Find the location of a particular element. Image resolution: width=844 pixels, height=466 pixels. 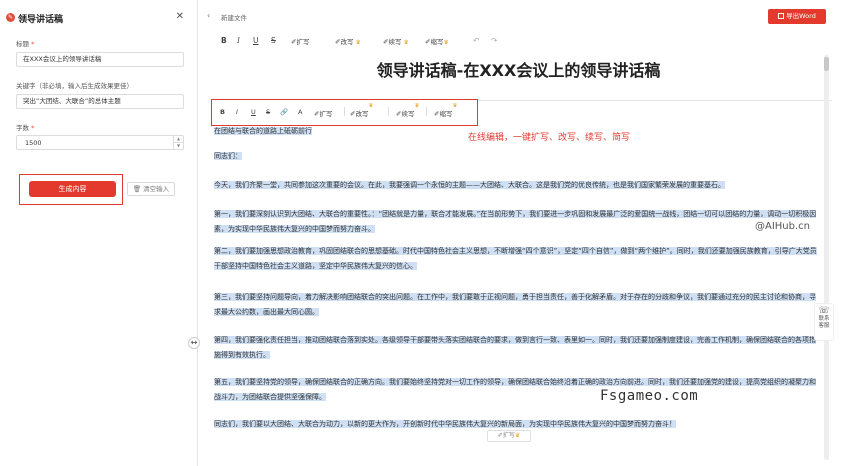

selection-toolbar: B I U S 🔗 A ✐扩写 ✐改写 ♛ ✐续写 ♛ ✐缩写 ♛ is located at coordinates (344, 112).